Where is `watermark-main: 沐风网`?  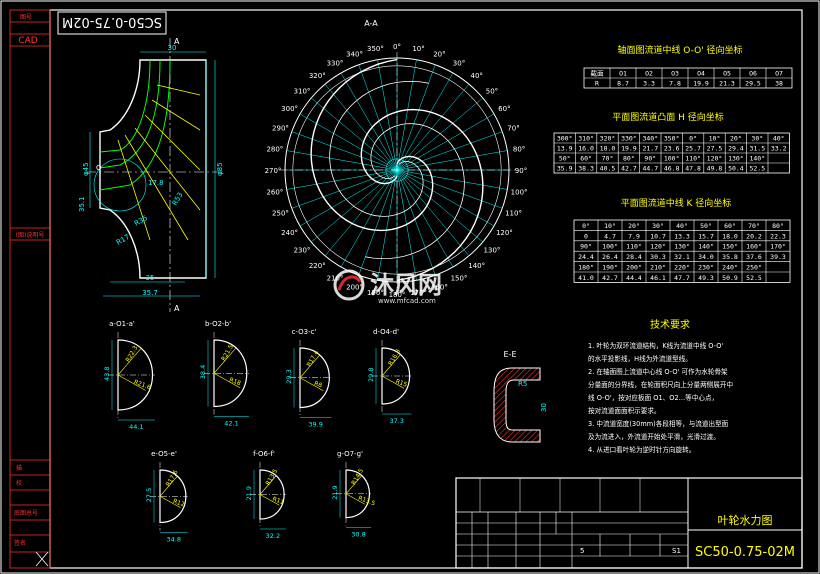 watermark-main: 沐风网 is located at coordinates (406, 285).